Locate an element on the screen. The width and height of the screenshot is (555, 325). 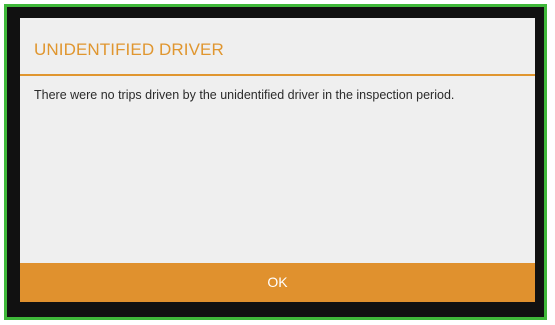
dialog-title: UNIDENTIFIED DRIVER is located at coordinates (129, 49).